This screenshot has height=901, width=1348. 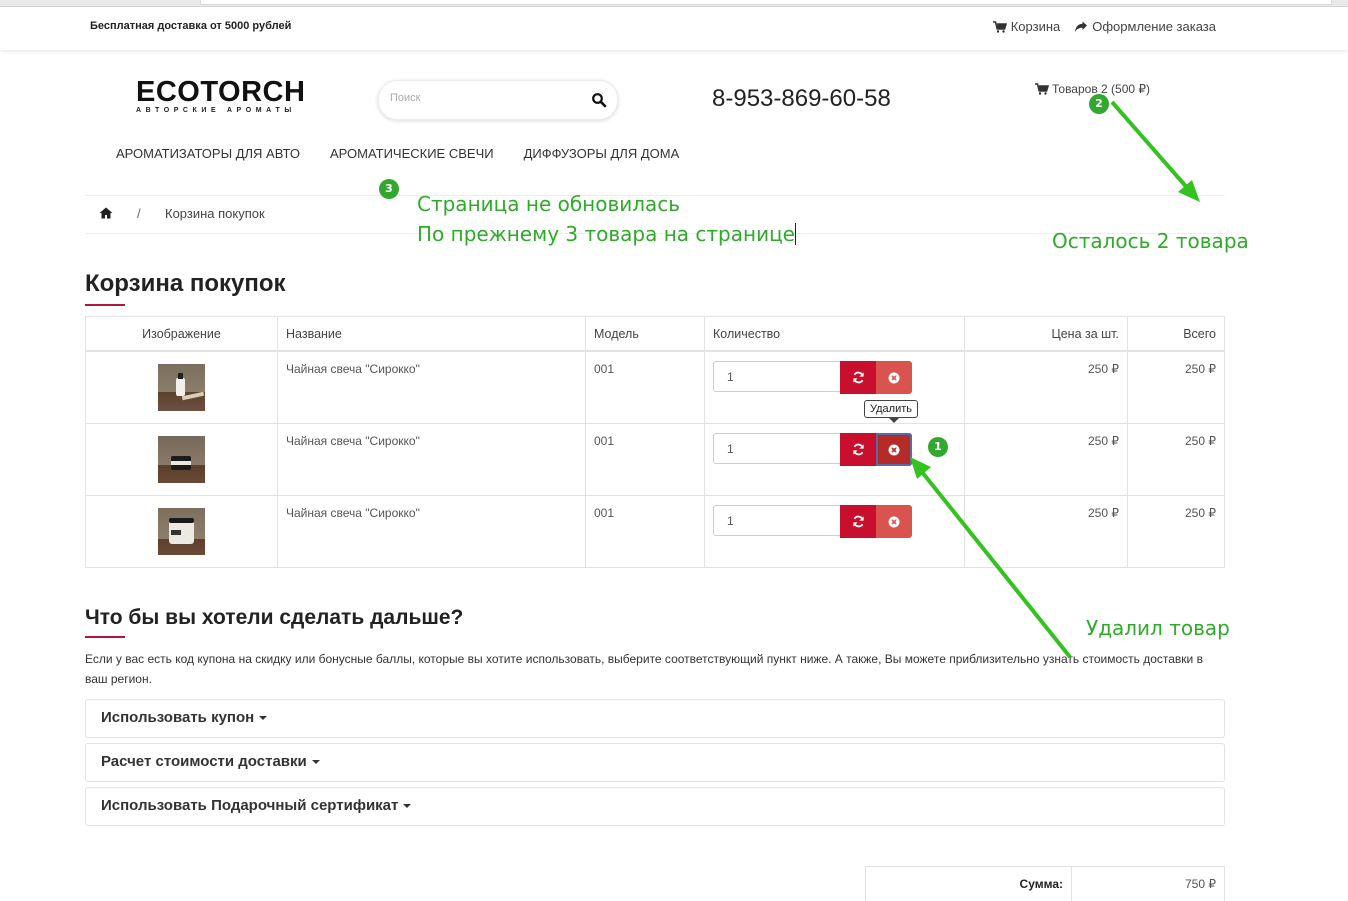 What do you see at coordinates (920, 468) in the screenshot?
I see `arrowhead-deleted` at bounding box center [920, 468].